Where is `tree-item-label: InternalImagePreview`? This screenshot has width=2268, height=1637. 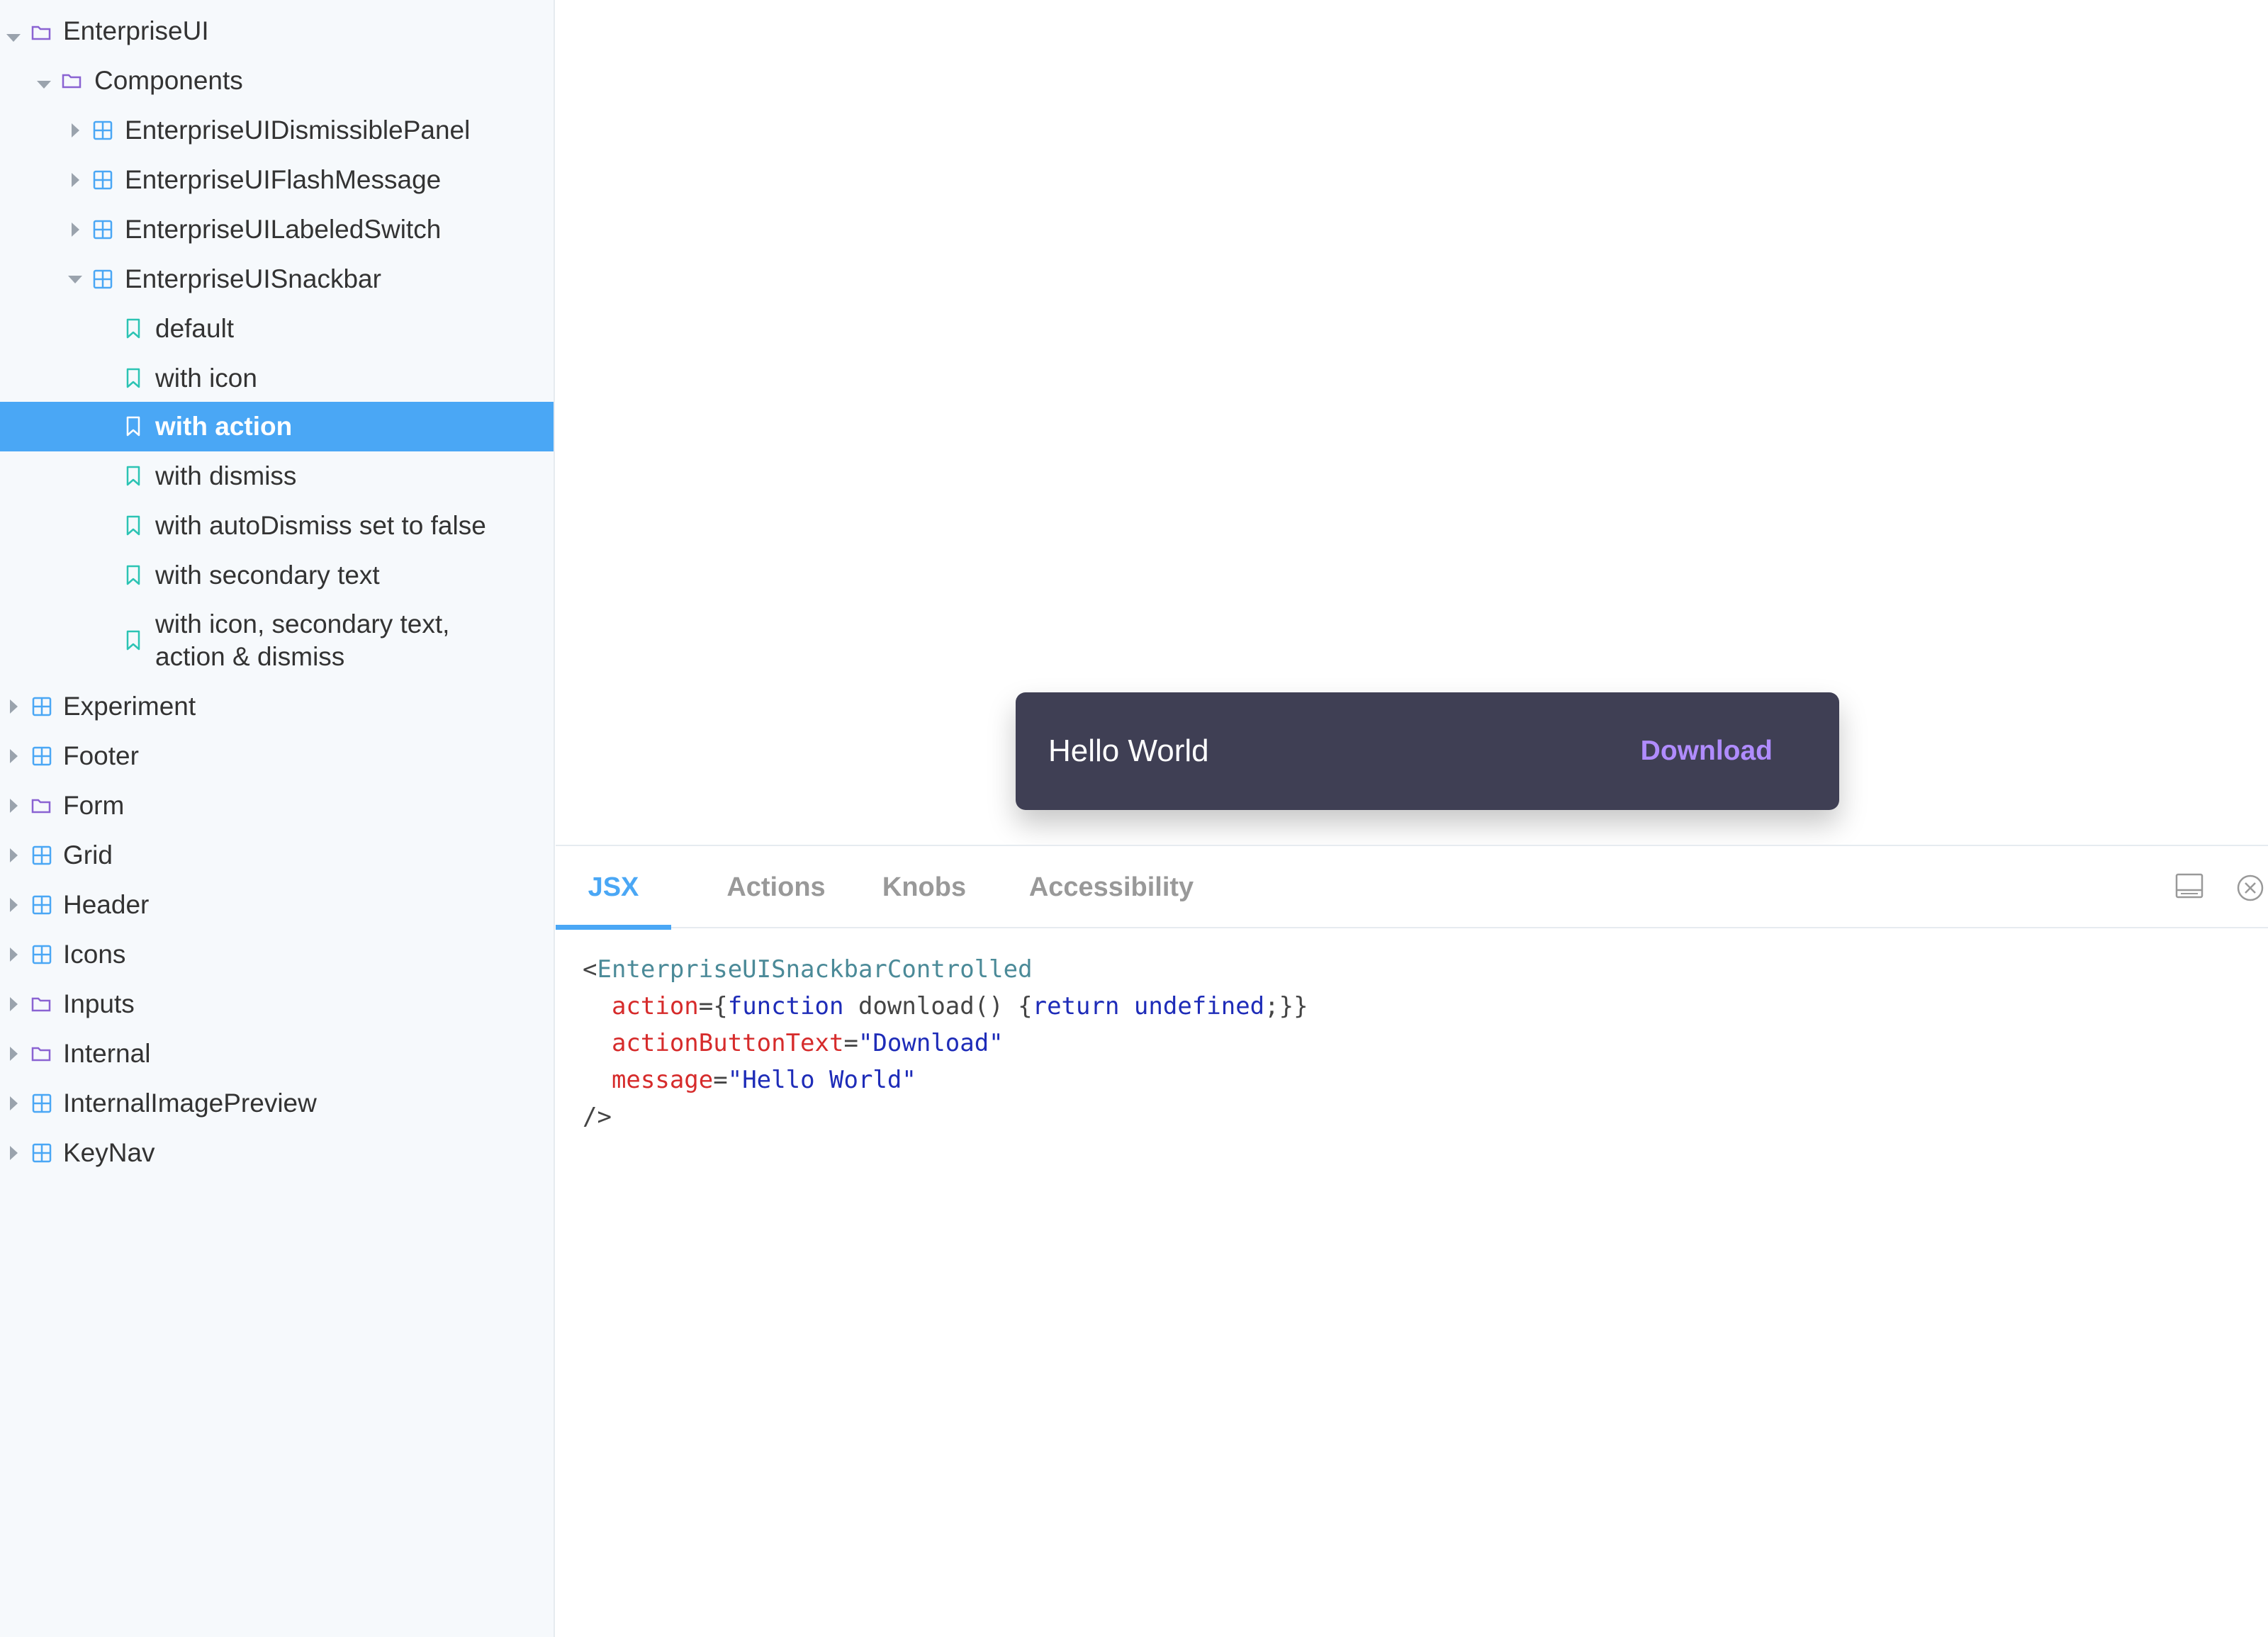 tree-item-label: InternalImagePreview is located at coordinates (190, 1103).